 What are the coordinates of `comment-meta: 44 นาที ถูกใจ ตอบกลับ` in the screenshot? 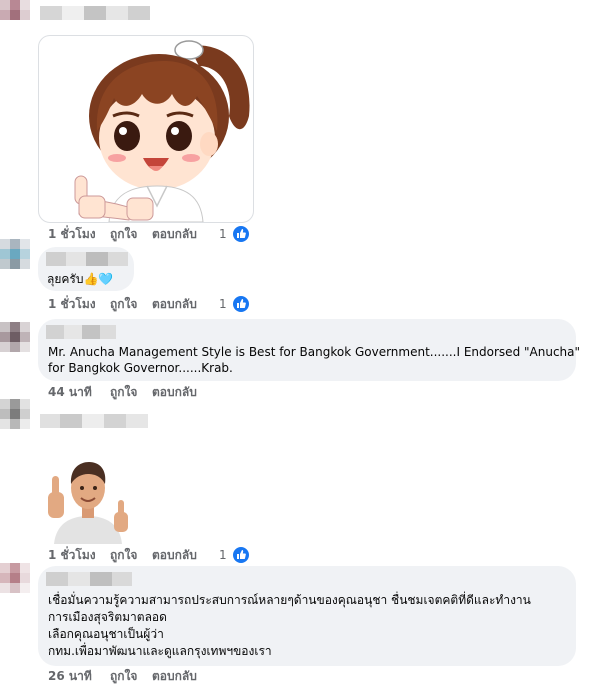 It's located at (148, 392).